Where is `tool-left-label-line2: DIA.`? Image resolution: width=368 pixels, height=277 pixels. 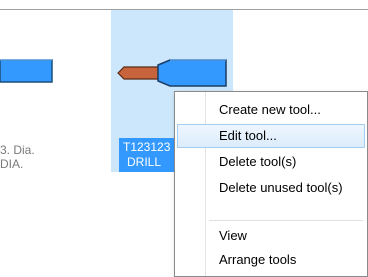
tool-left-label-line2: DIA. is located at coordinates (12, 164).